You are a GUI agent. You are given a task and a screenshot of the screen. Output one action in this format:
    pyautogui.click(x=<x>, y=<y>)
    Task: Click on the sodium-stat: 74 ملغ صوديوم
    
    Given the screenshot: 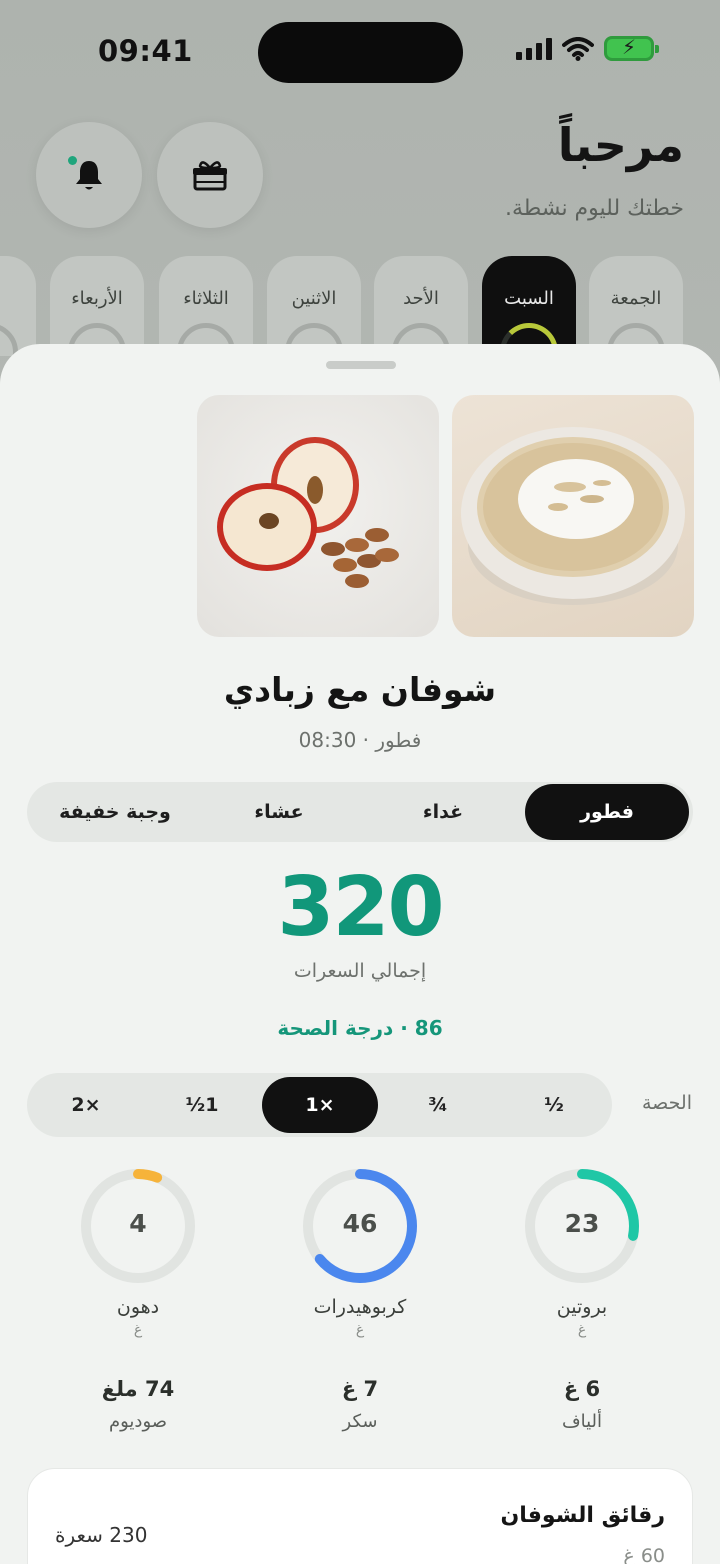 What is the action you would take?
    pyautogui.click(x=138, y=1404)
    